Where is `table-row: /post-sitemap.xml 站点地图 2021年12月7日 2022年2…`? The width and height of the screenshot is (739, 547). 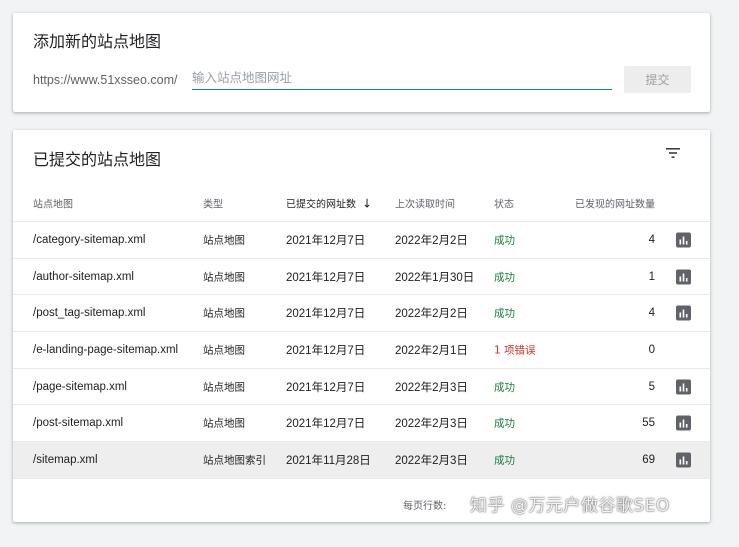 table-row: /post-sitemap.xml 站点地图 2021年12月7日 2022年2… is located at coordinates (361, 424).